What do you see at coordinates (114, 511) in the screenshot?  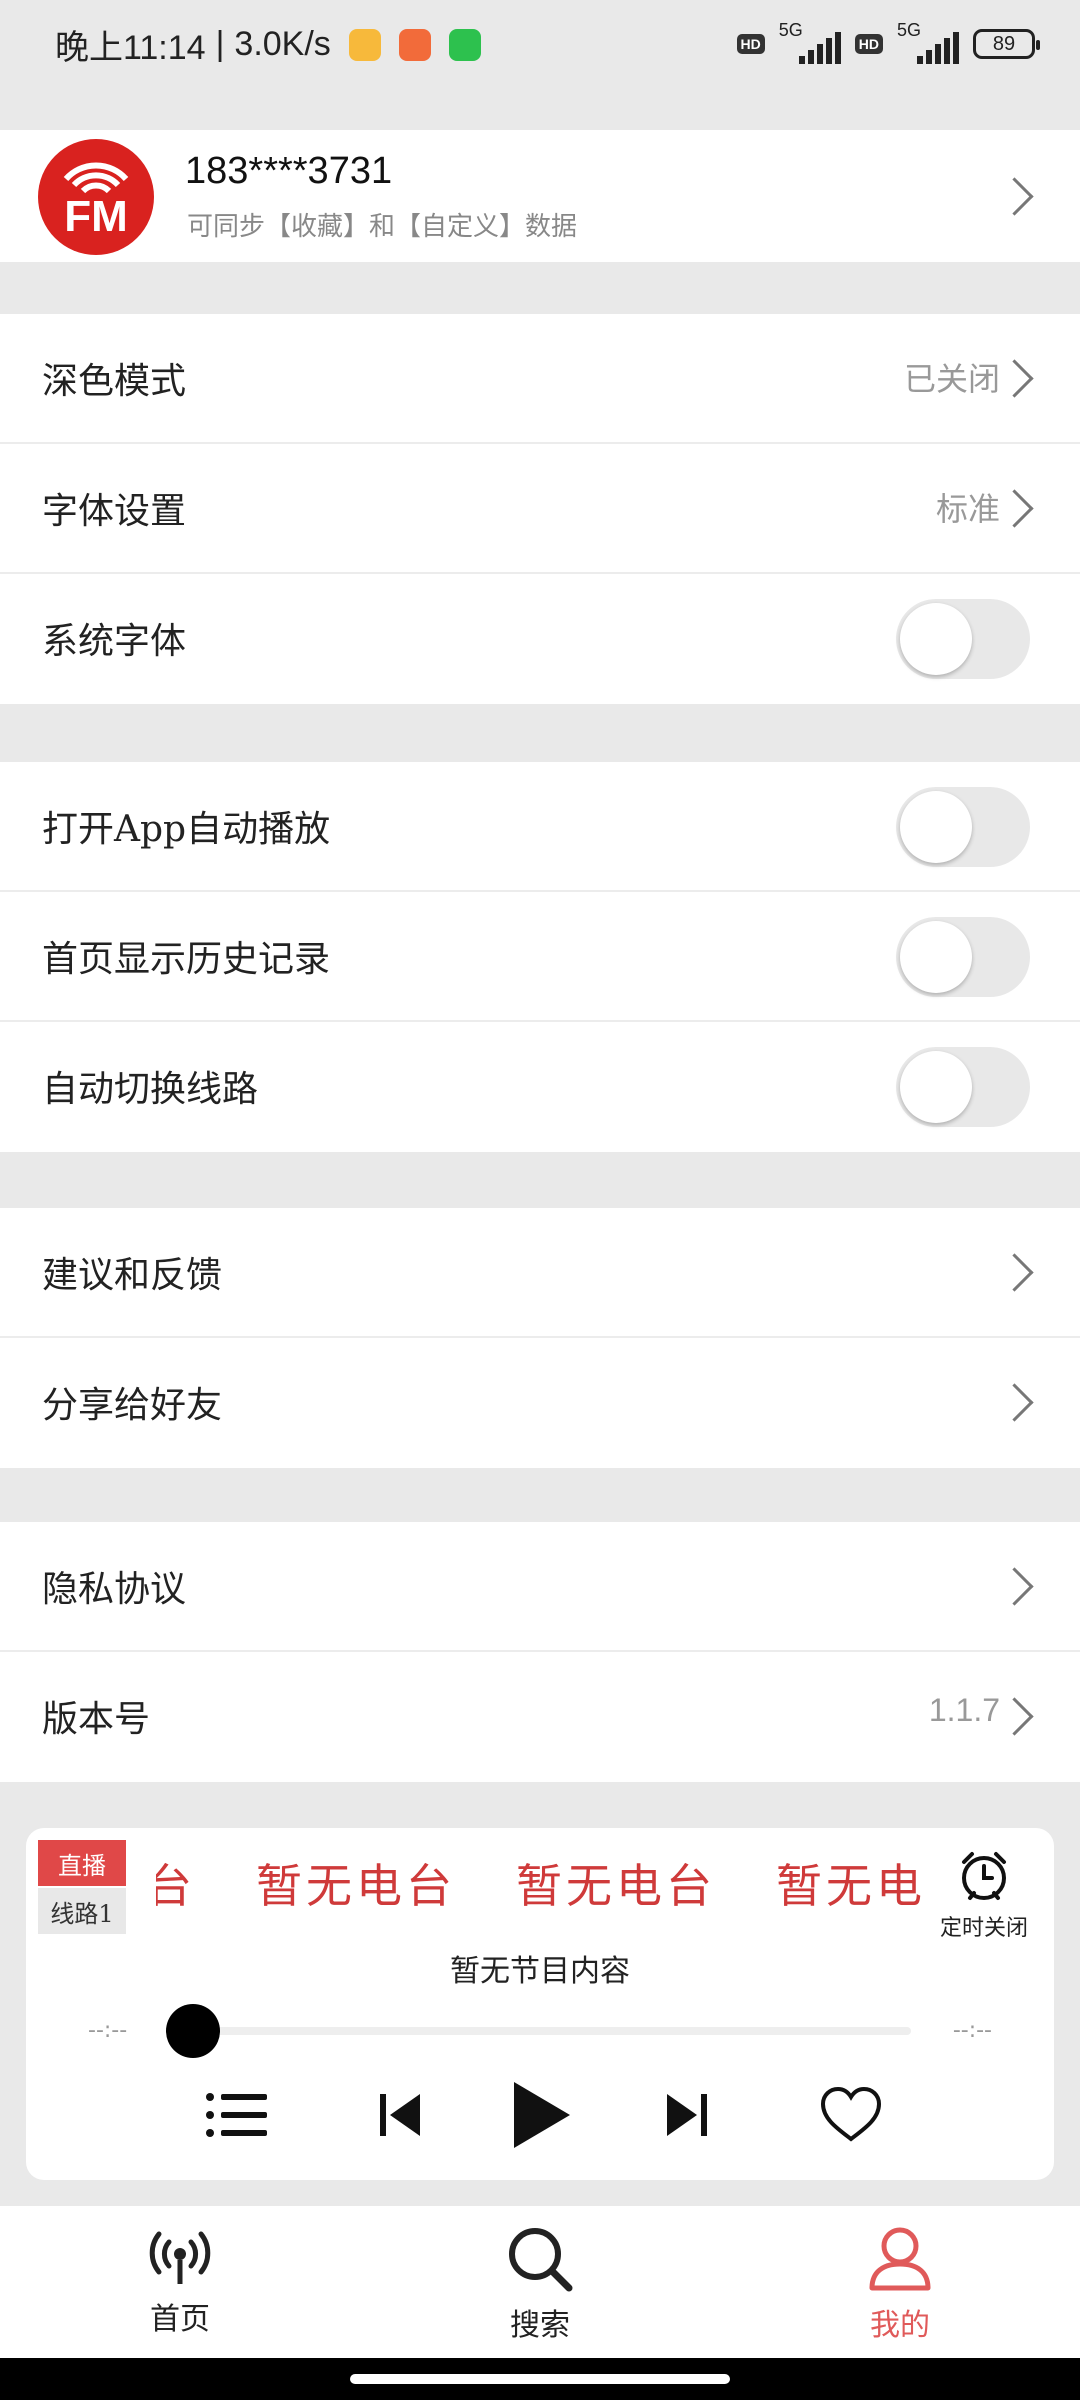 I see `font-settings-label: 字体设置` at bounding box center [114, 511].